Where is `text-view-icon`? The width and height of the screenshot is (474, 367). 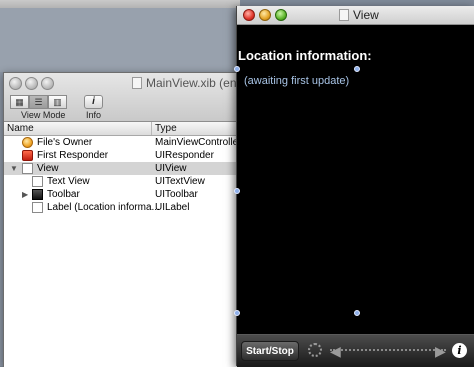 text-view-icon is located at coordinates (37, 181).